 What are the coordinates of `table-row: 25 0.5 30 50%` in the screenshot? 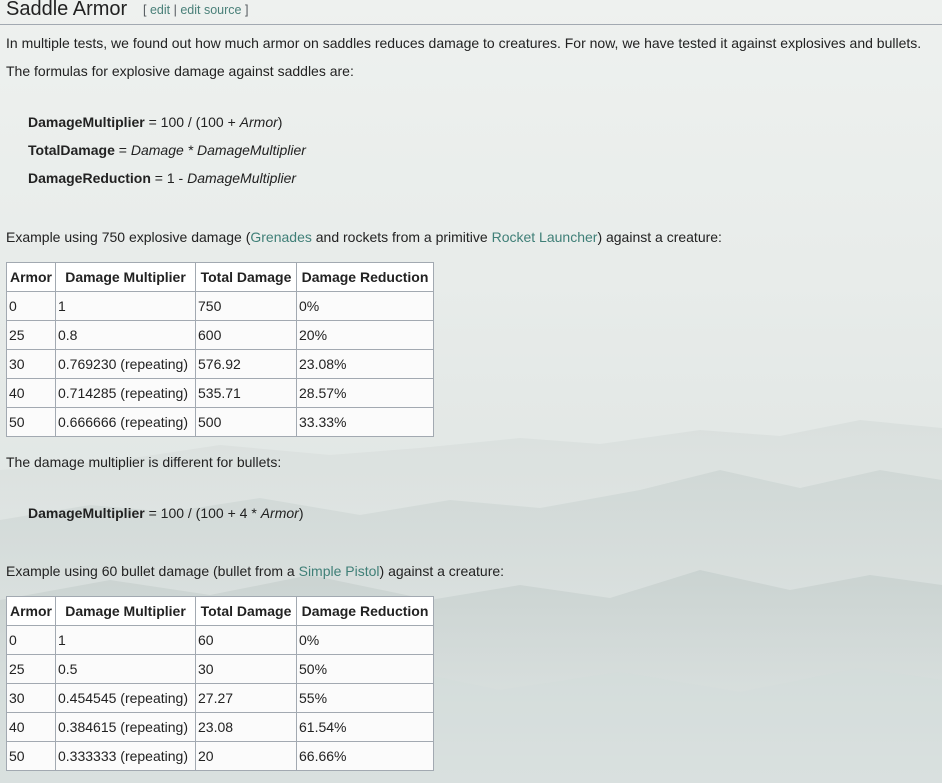 It's located at (220, 669).